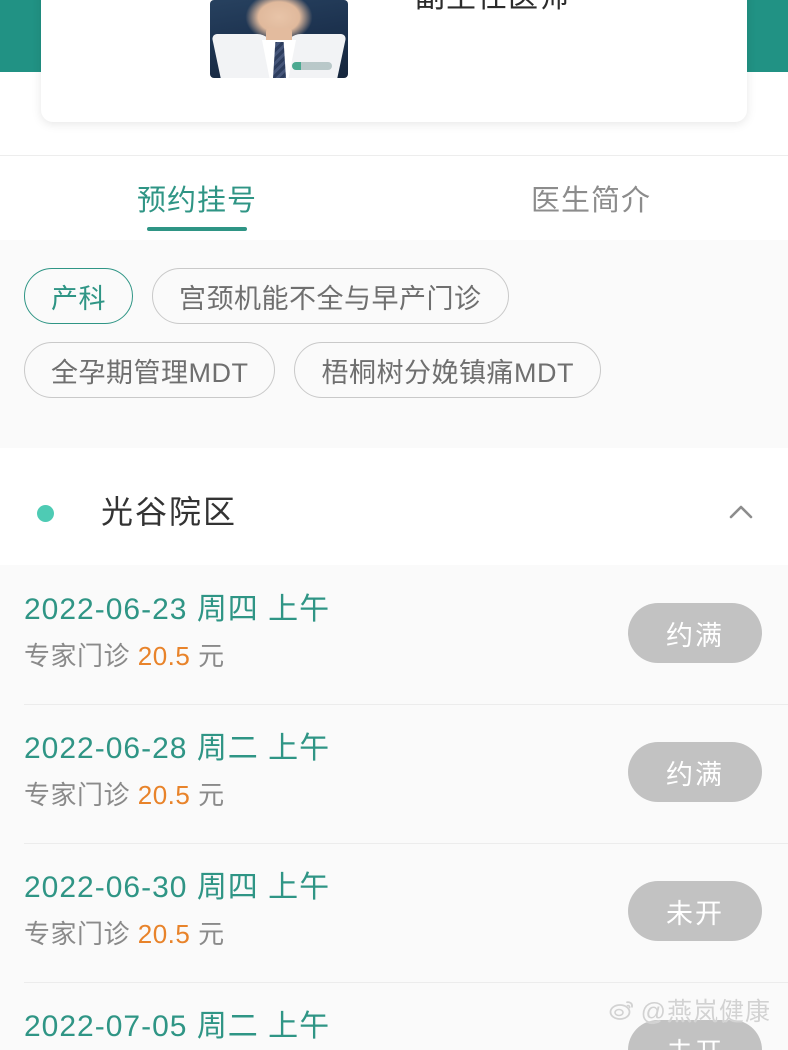 The width and height of the screenshot is (788, 1050). Describe the element at coordinates (150, 370) in the screenshot. I see `department-chip-pregnancy-mdt: 全孕期管理MDT` at that location.